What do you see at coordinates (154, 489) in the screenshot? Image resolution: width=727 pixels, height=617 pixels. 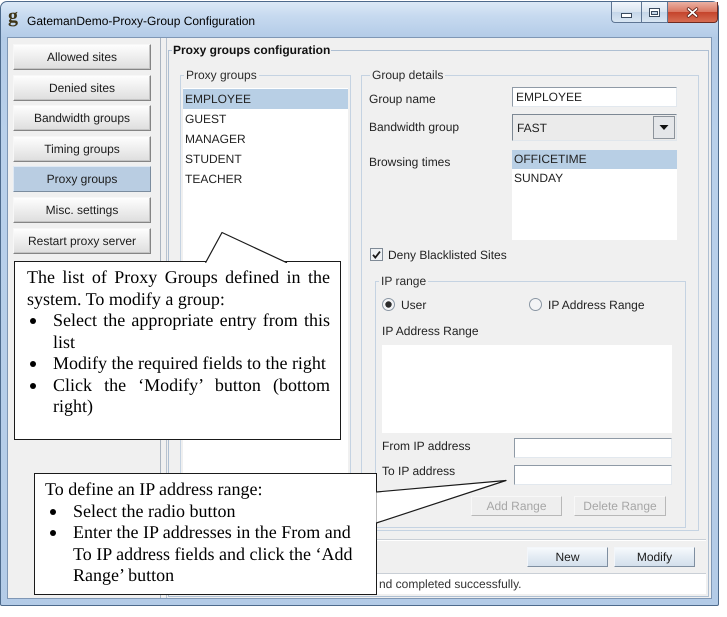 I see `callout-text: To define an IP address range:` at bounding box center [154, 489].